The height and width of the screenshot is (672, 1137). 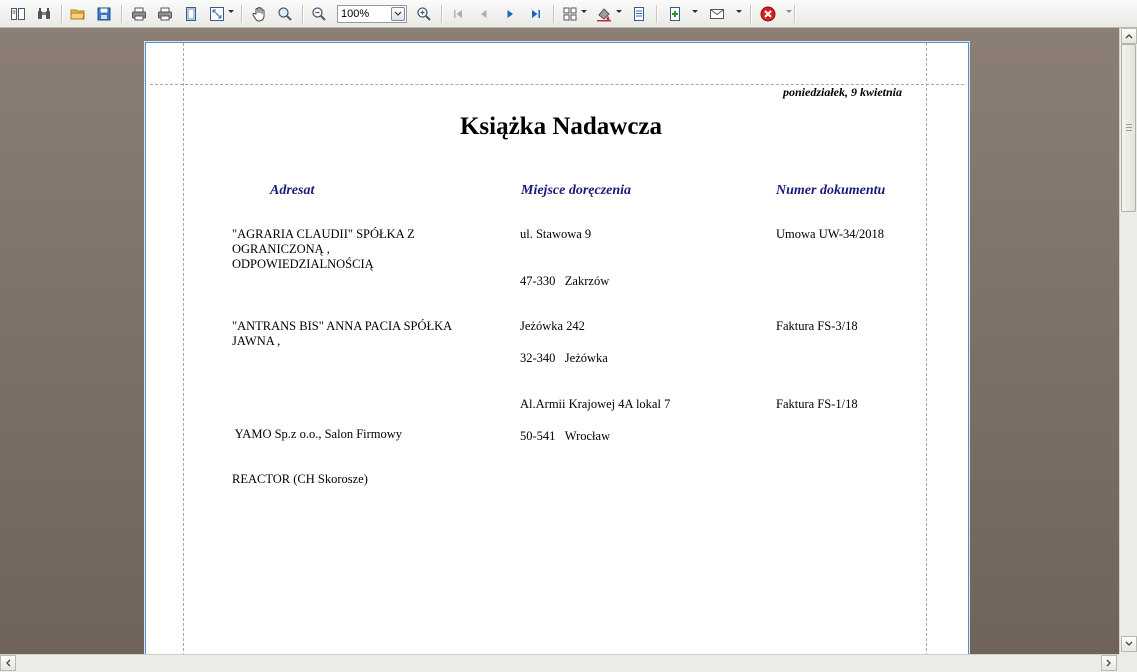 I want to click on zoom-input, so click(x=364, y=14).